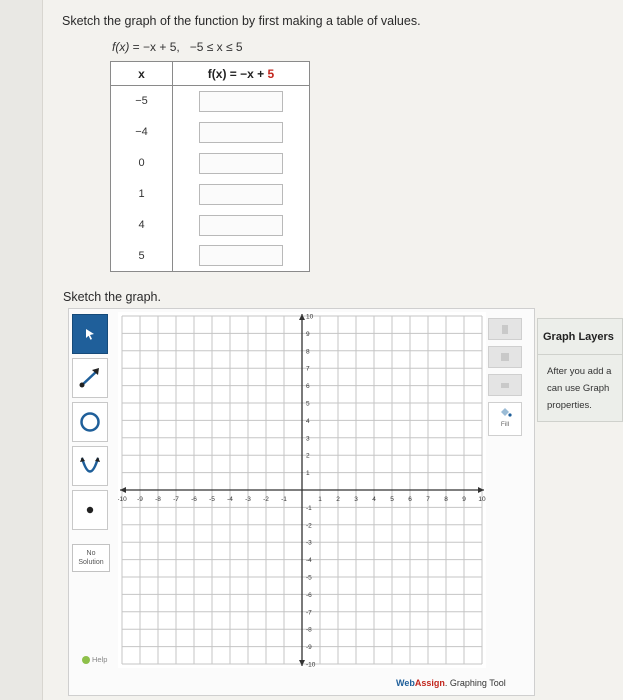  Describe the element at coordinates (428, 499) in the screenshot. I see `x-tick-label: 7` at that location.